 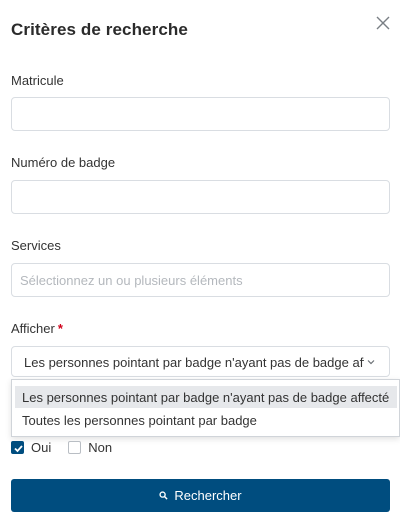 I want to click on search-button-label: Rechercher, so click(x=208, y=495).